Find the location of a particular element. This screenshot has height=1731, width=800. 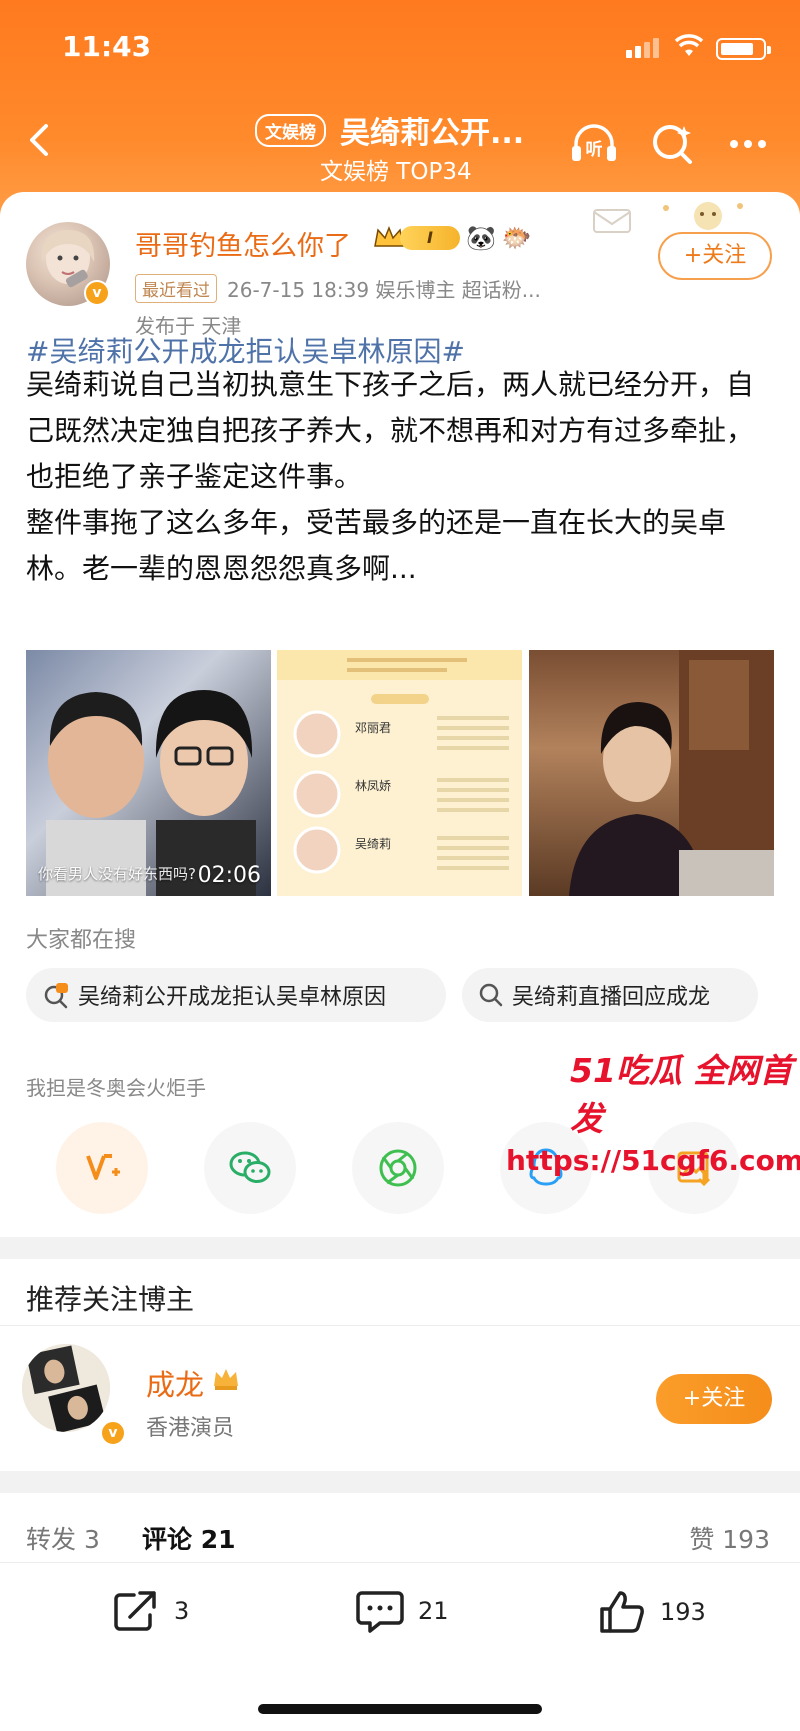

repost-icon is located at coordinates (135, 1611).